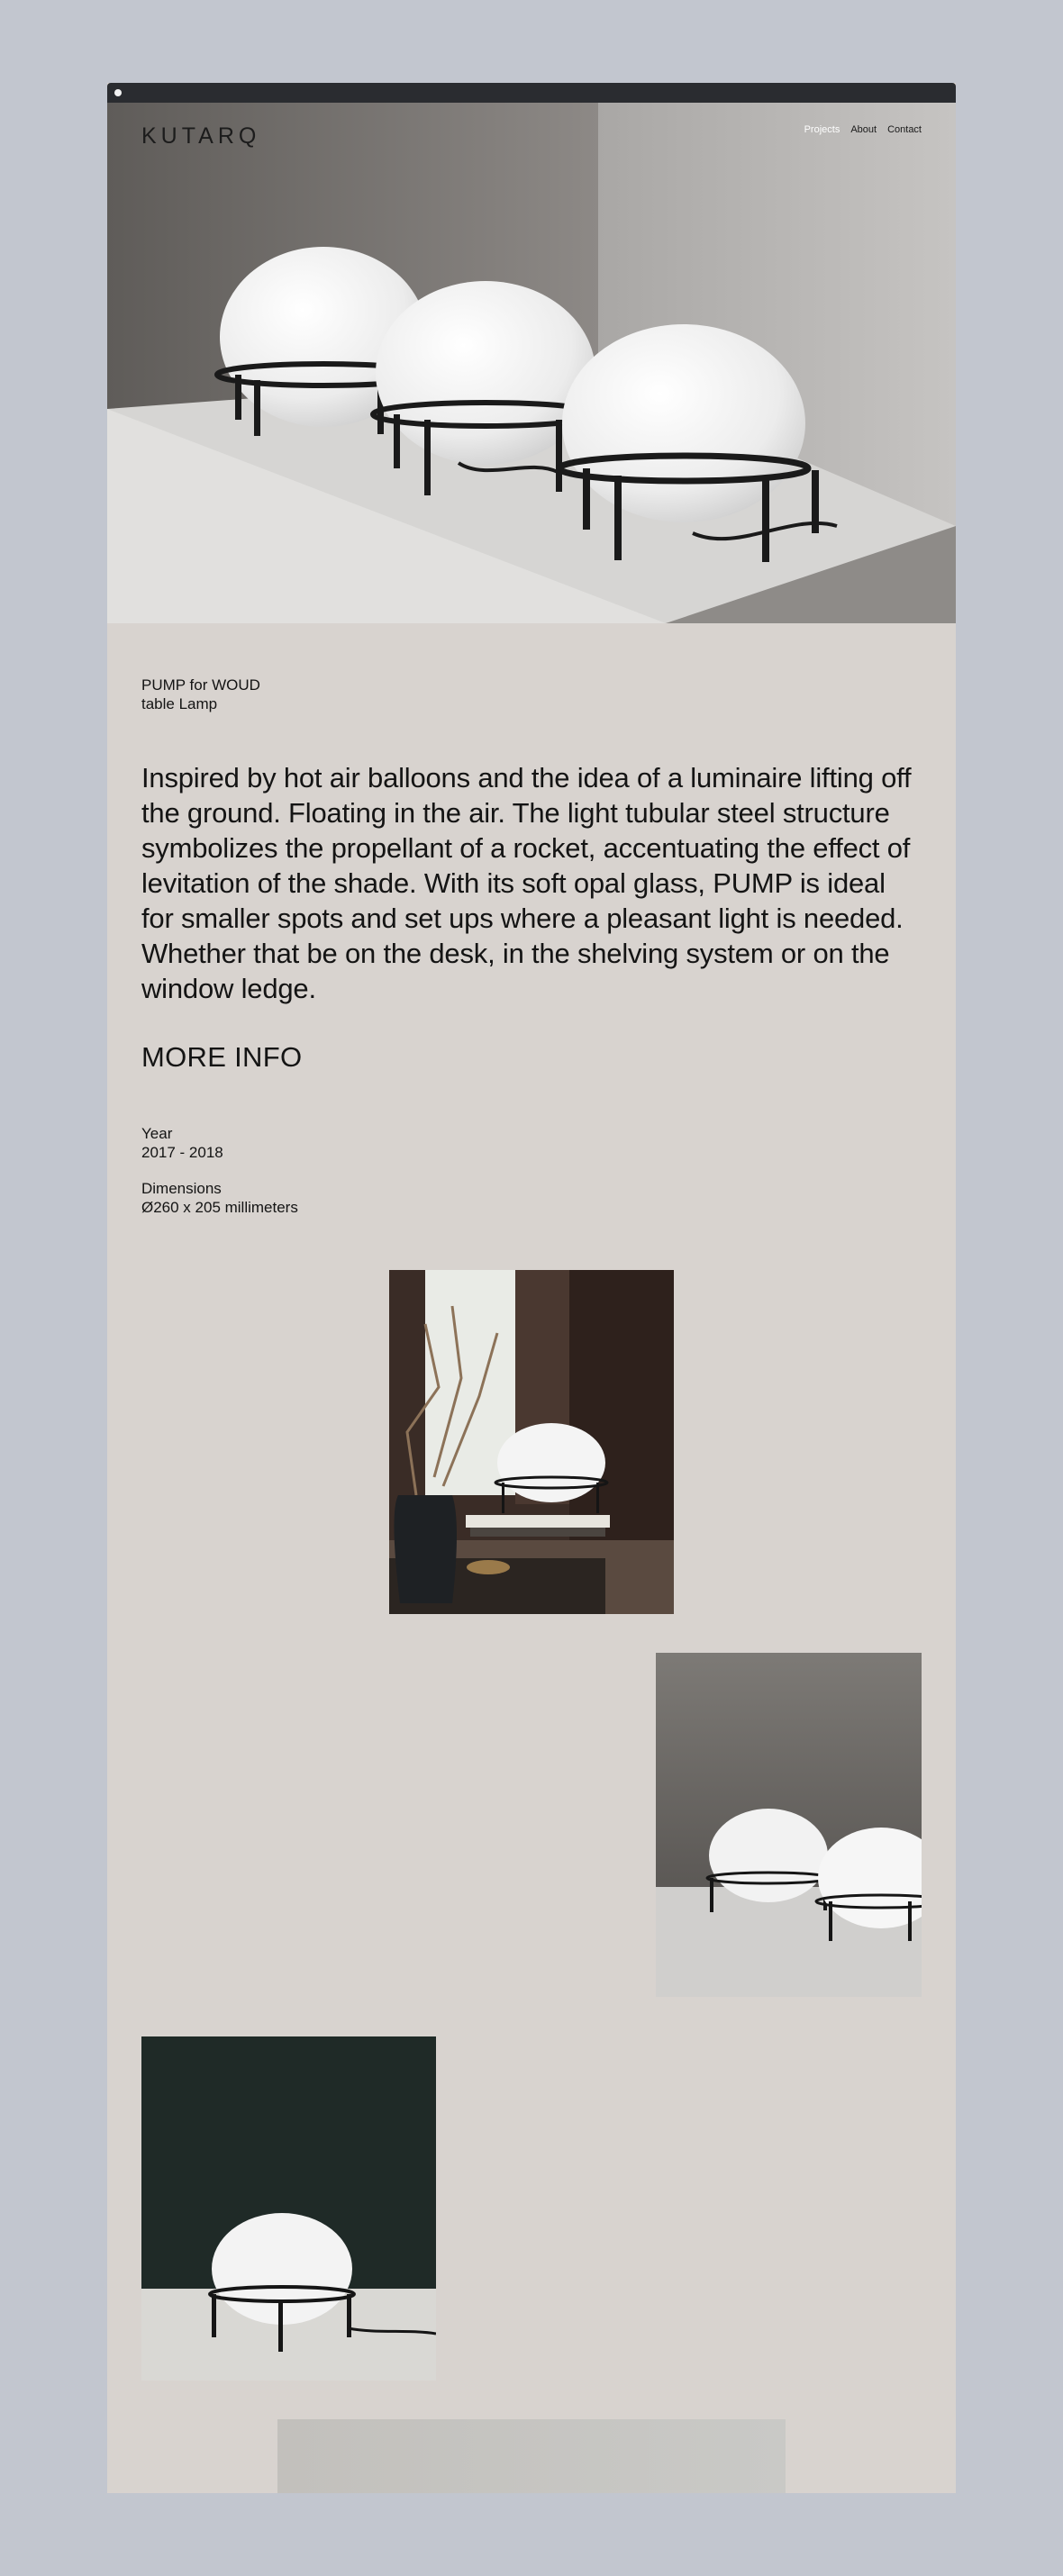 The width and height of the screenshot is (1063, 2576). Describe the element at coordinates (179, 703) in the screenshot. I see `project-title-line2: table Lamp` at that location.